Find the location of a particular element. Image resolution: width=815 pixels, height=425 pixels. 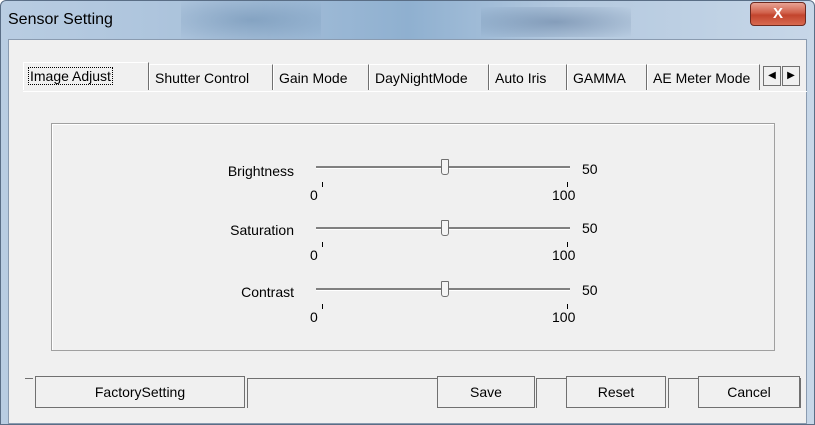

tab-ae-meter-mode: AE Meter Mode is located at coordinates (703, 77).